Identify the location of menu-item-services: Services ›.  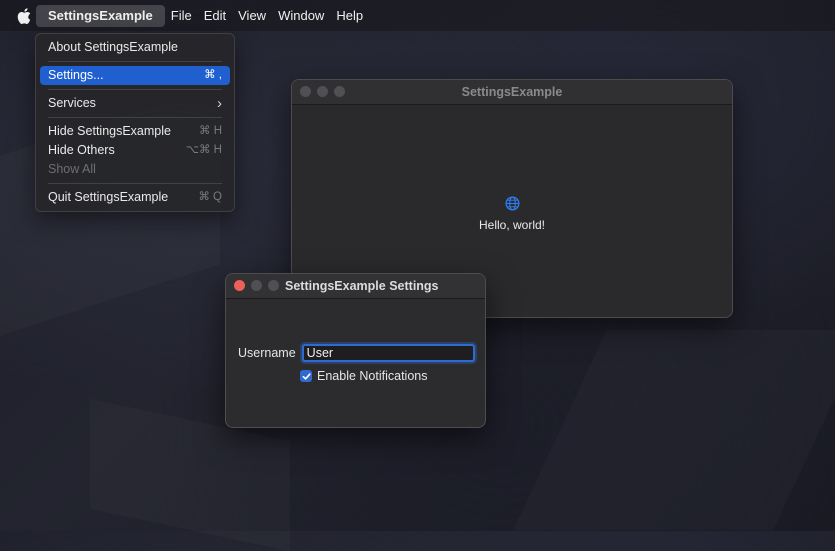
(135, 103).